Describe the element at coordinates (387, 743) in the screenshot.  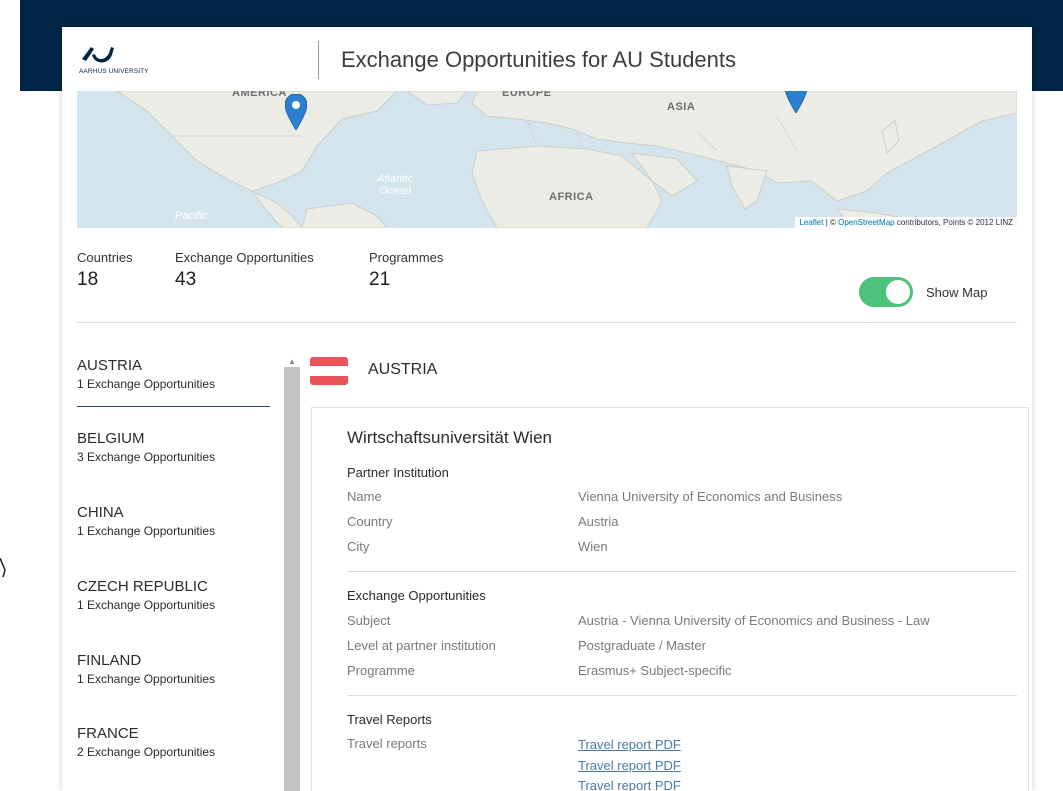
I see `travel-reports-label: Travel reports` at that location.